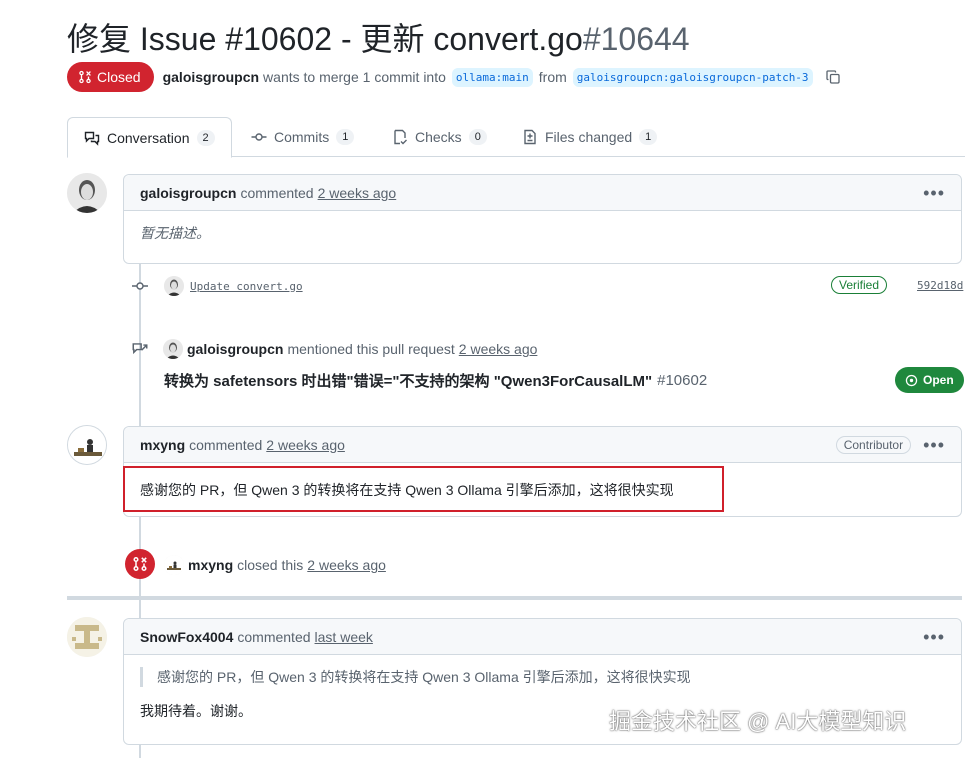  What do you see at coordinates (940, 285) in the screenshot?
I see `commit-sha-link: 592d18d` at bounding box center [940, 285].